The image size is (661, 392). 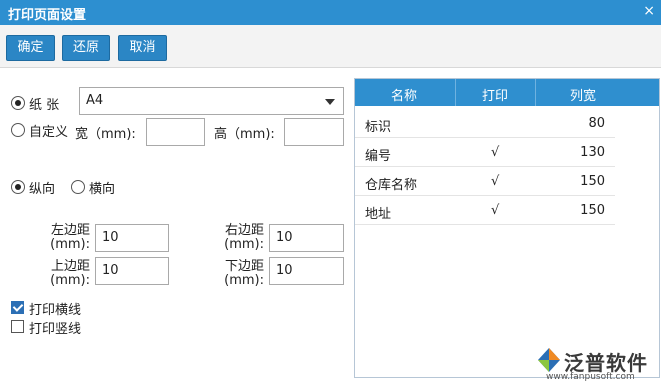 I want to click on row-name: 标识, so click(x=378, y=127).